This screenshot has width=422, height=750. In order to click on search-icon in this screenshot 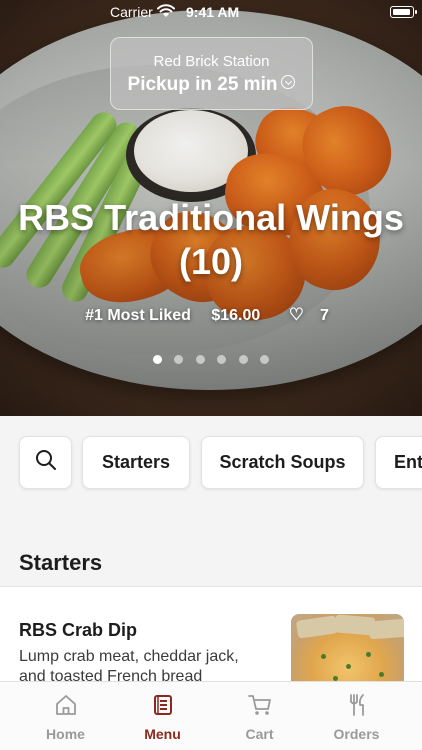, I will do `click(46, 462)`.